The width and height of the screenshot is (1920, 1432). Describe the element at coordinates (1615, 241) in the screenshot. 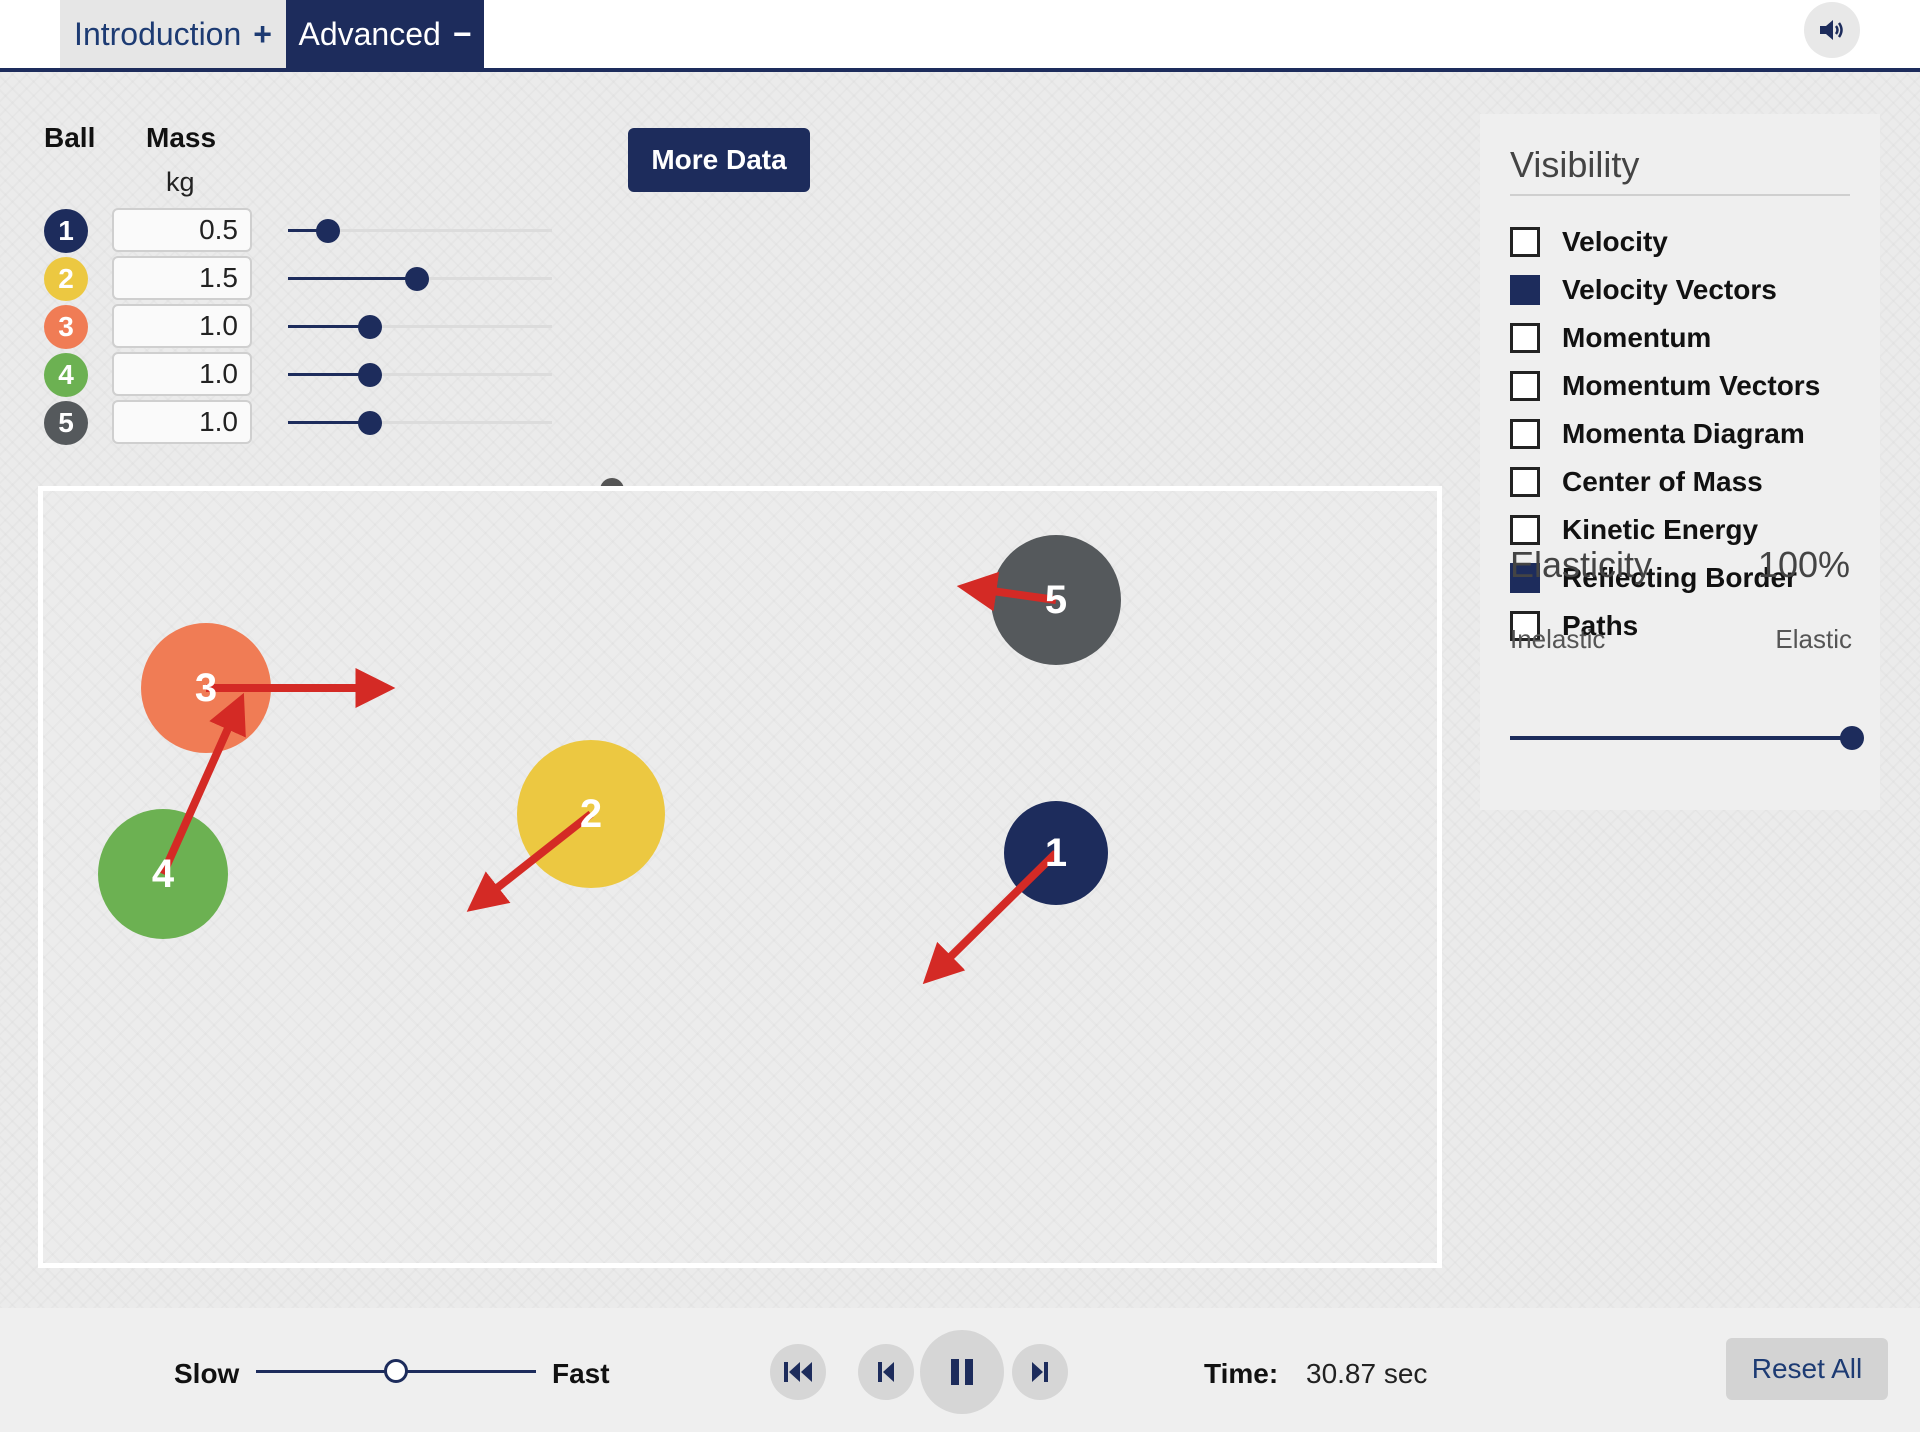

I see `checkbox-label: Velocity` at that location.